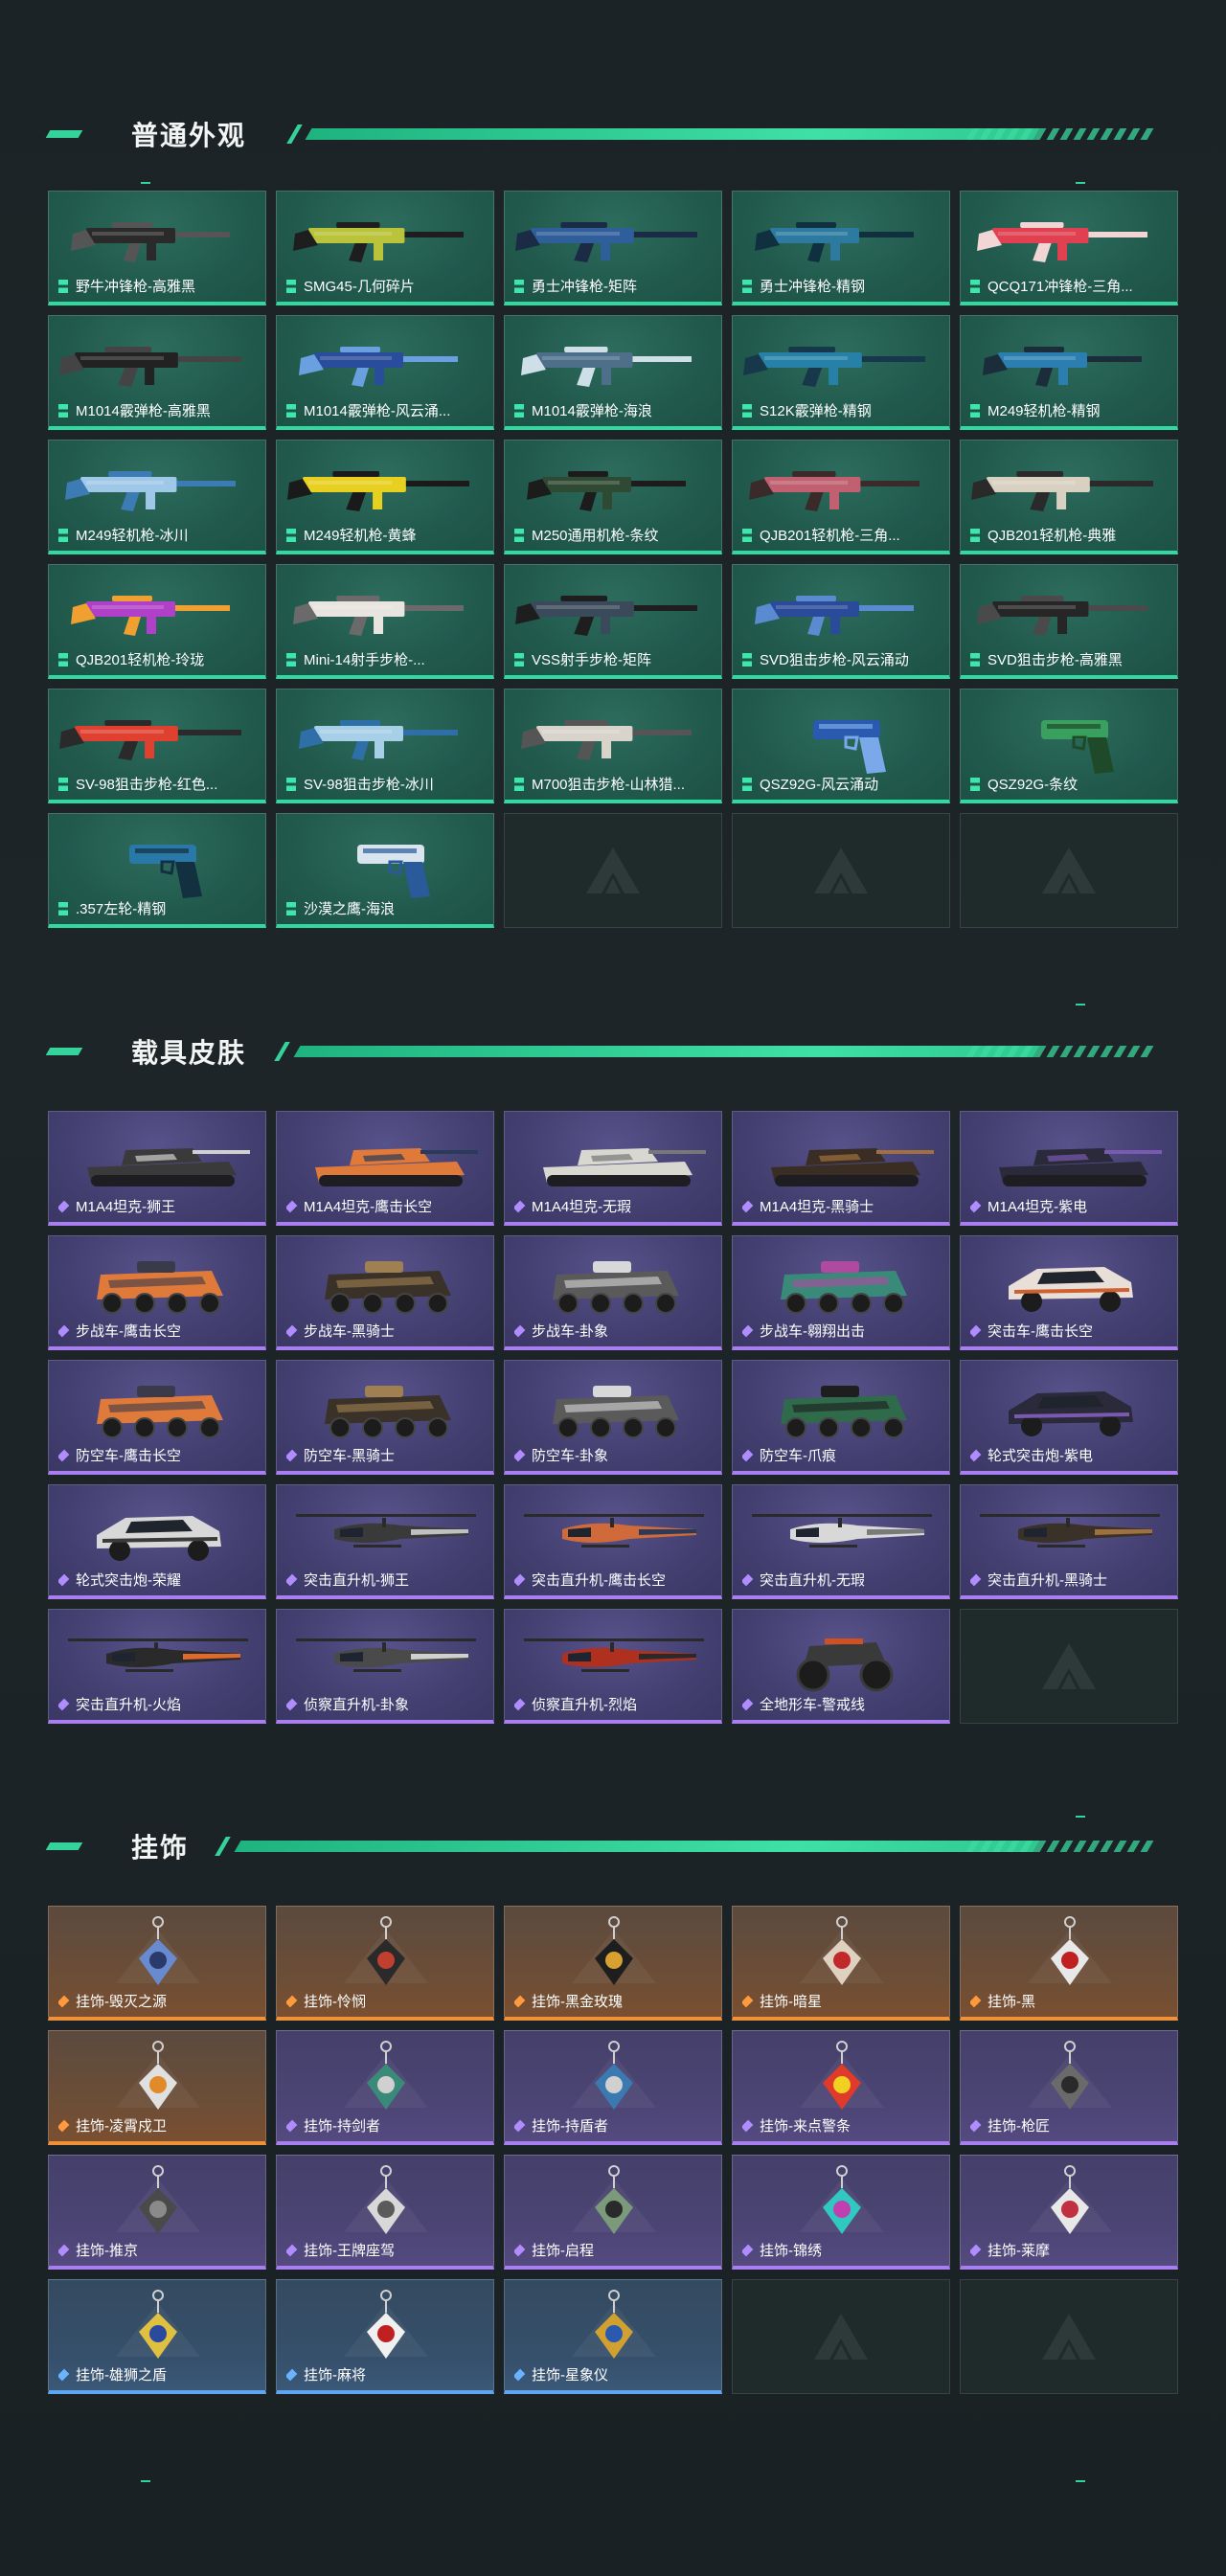  I want to click on item-card: M1A4坦克-黑骑士, so click(841, 1168).